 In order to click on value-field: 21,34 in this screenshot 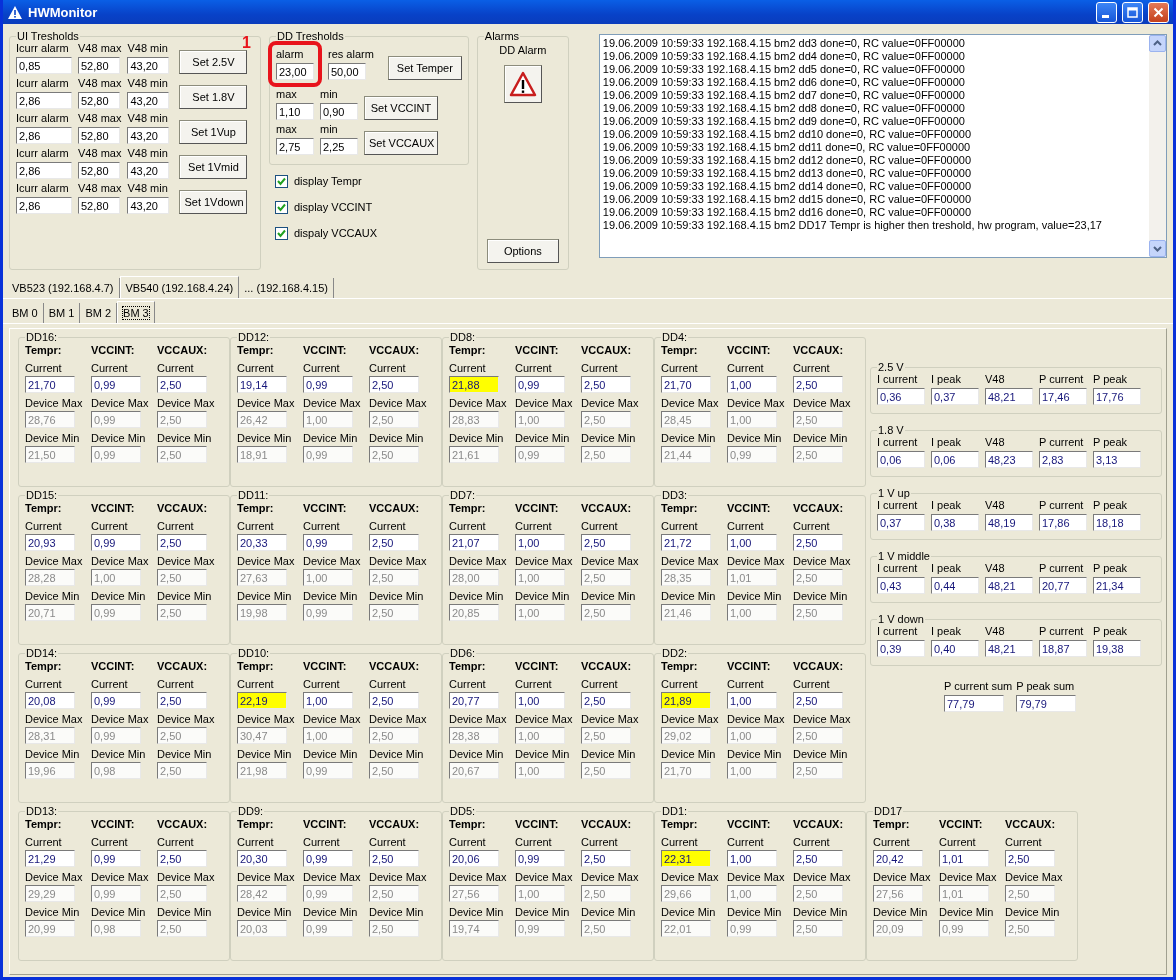, I will do `click(1117, 585)`.